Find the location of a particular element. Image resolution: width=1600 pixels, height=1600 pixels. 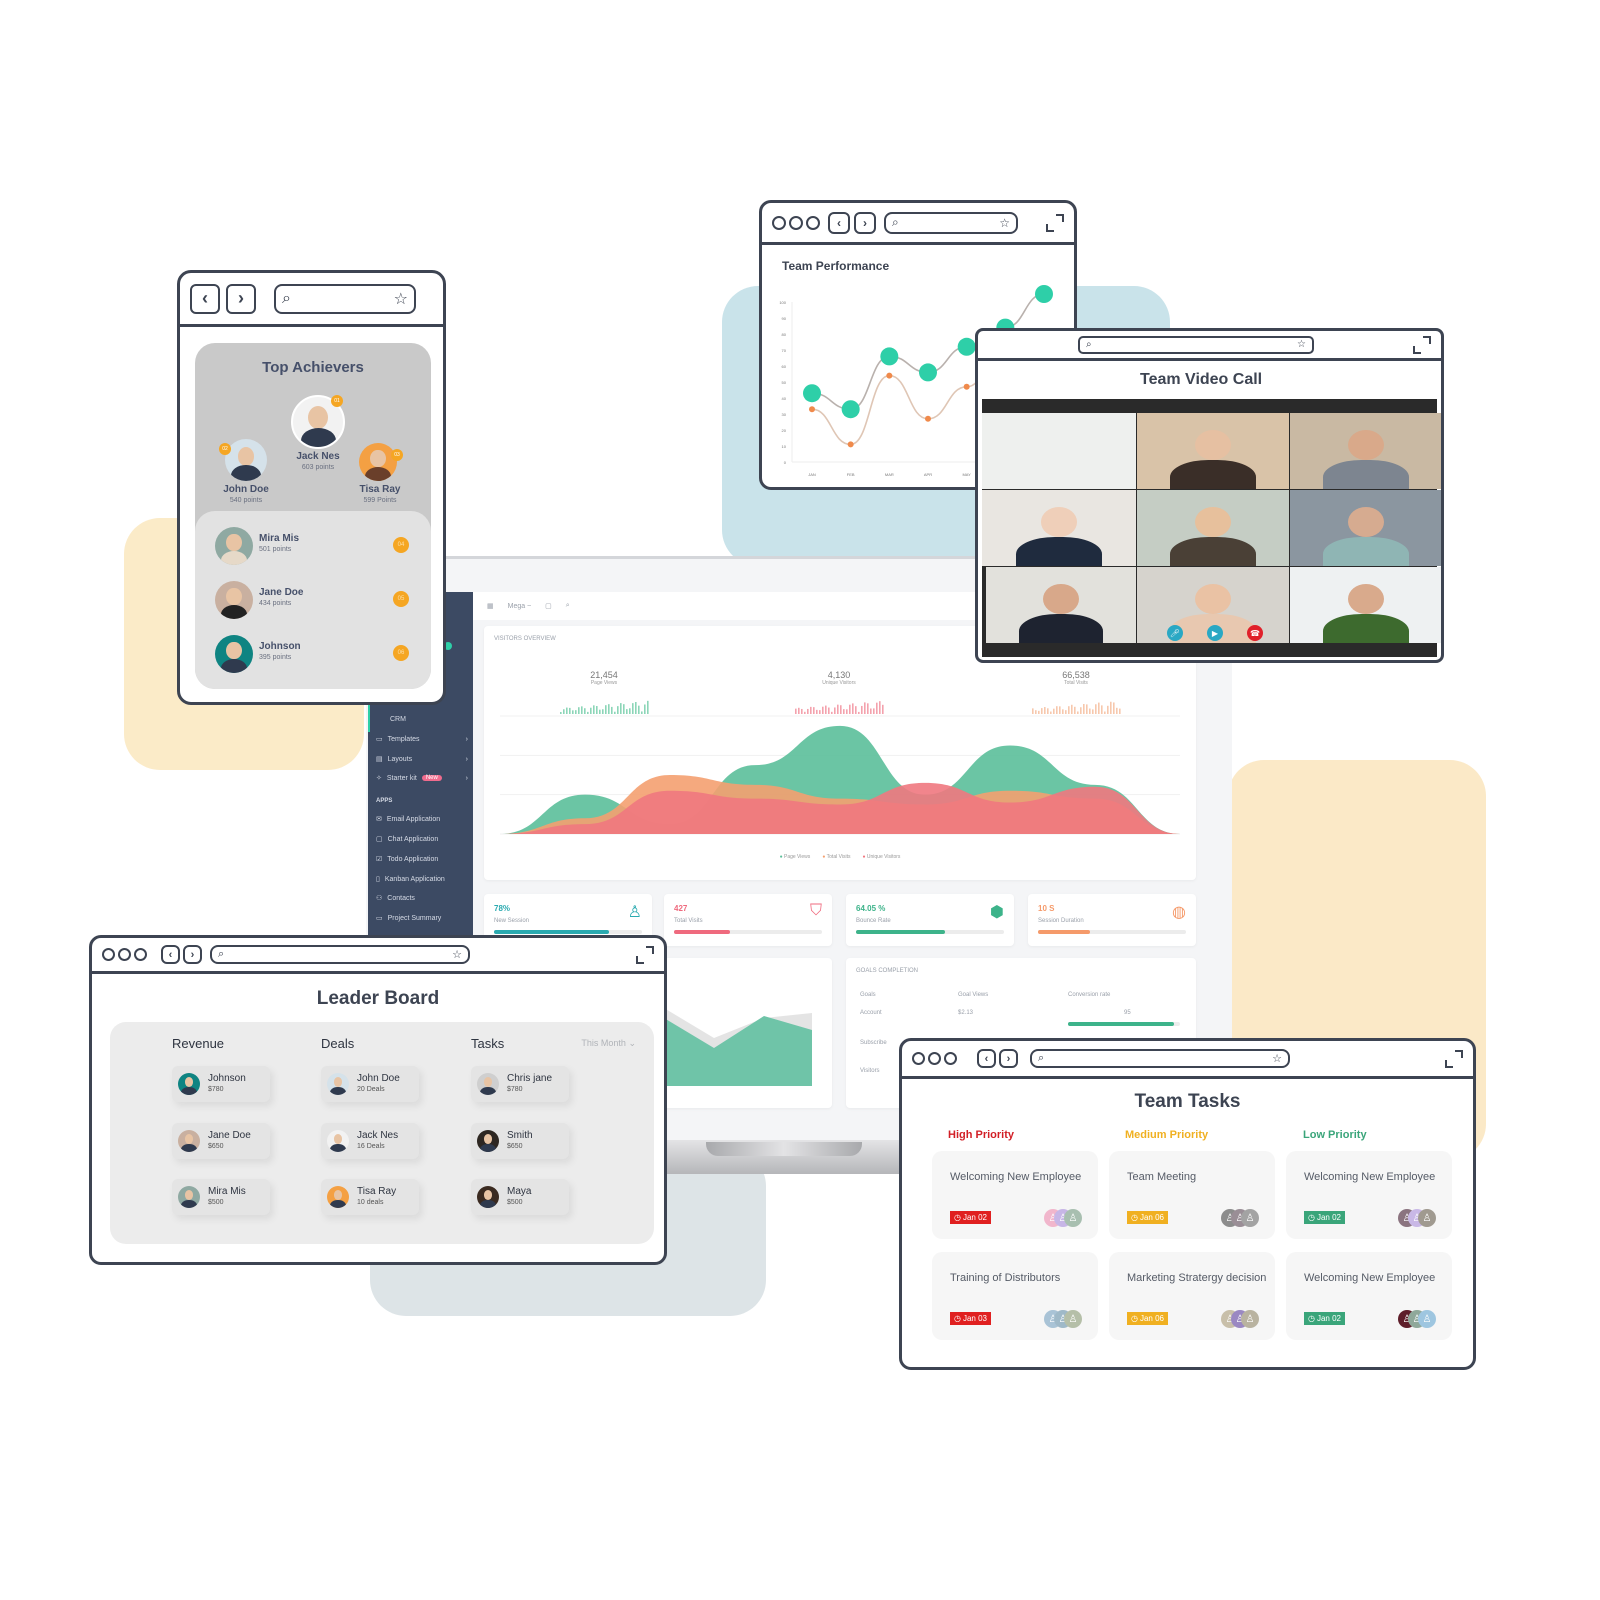

list-item: Jane Doe 434 points 05 is located at coordinates (312, 601).